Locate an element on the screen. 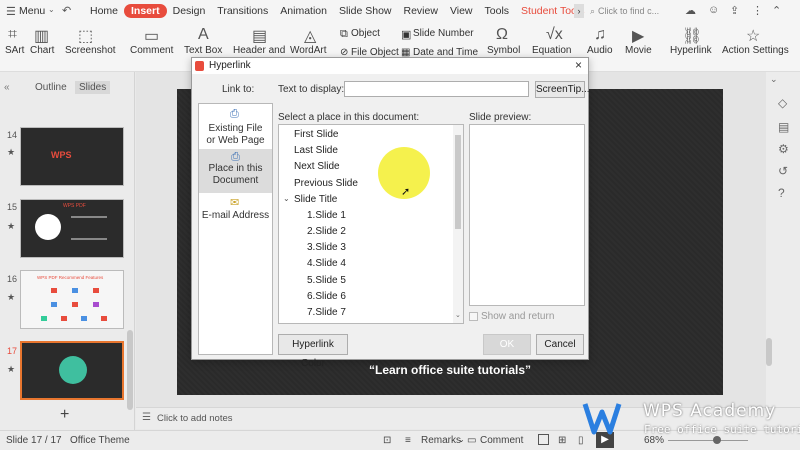  email-address-option: E-mail Address is located at coordinates (235, 216).